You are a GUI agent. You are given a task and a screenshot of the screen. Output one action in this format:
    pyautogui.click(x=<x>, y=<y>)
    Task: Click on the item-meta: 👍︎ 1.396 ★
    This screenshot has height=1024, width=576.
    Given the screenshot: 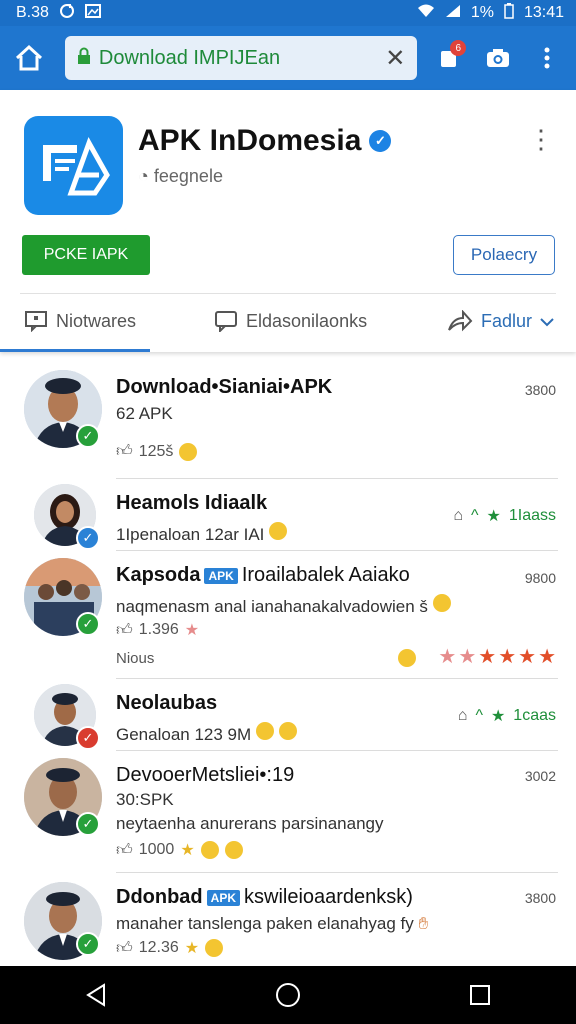 What is the action you would take?
    pyautogui.click(x=157, y=630)
    